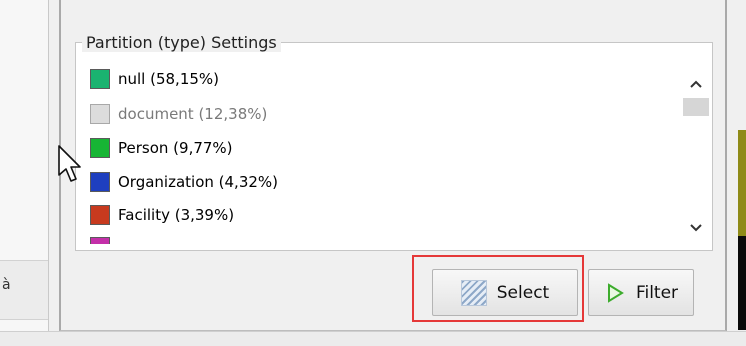 The height and width of the screenshot is (346, 746). I want to click on list-item-label: Organization (4,32%), so click(198, 182).